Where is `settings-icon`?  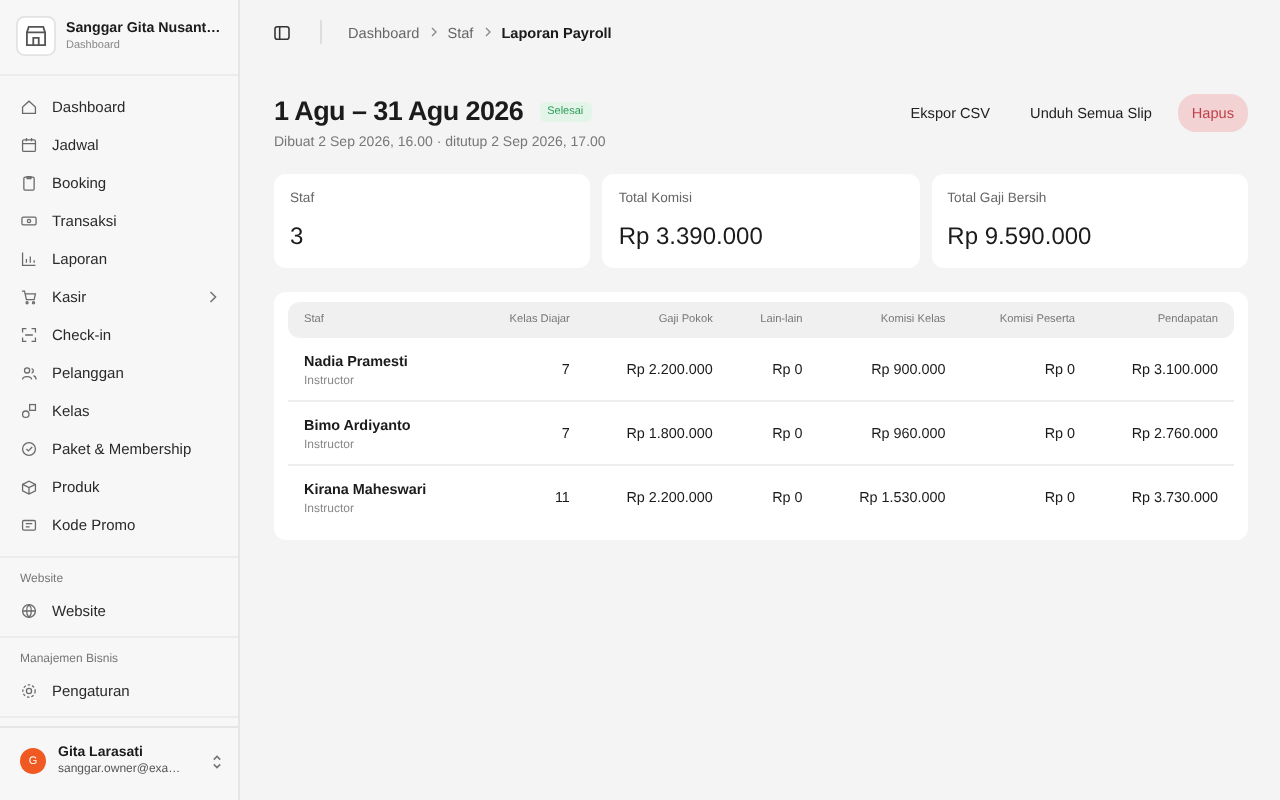
settings-icon is located at coordinates (29, 691).